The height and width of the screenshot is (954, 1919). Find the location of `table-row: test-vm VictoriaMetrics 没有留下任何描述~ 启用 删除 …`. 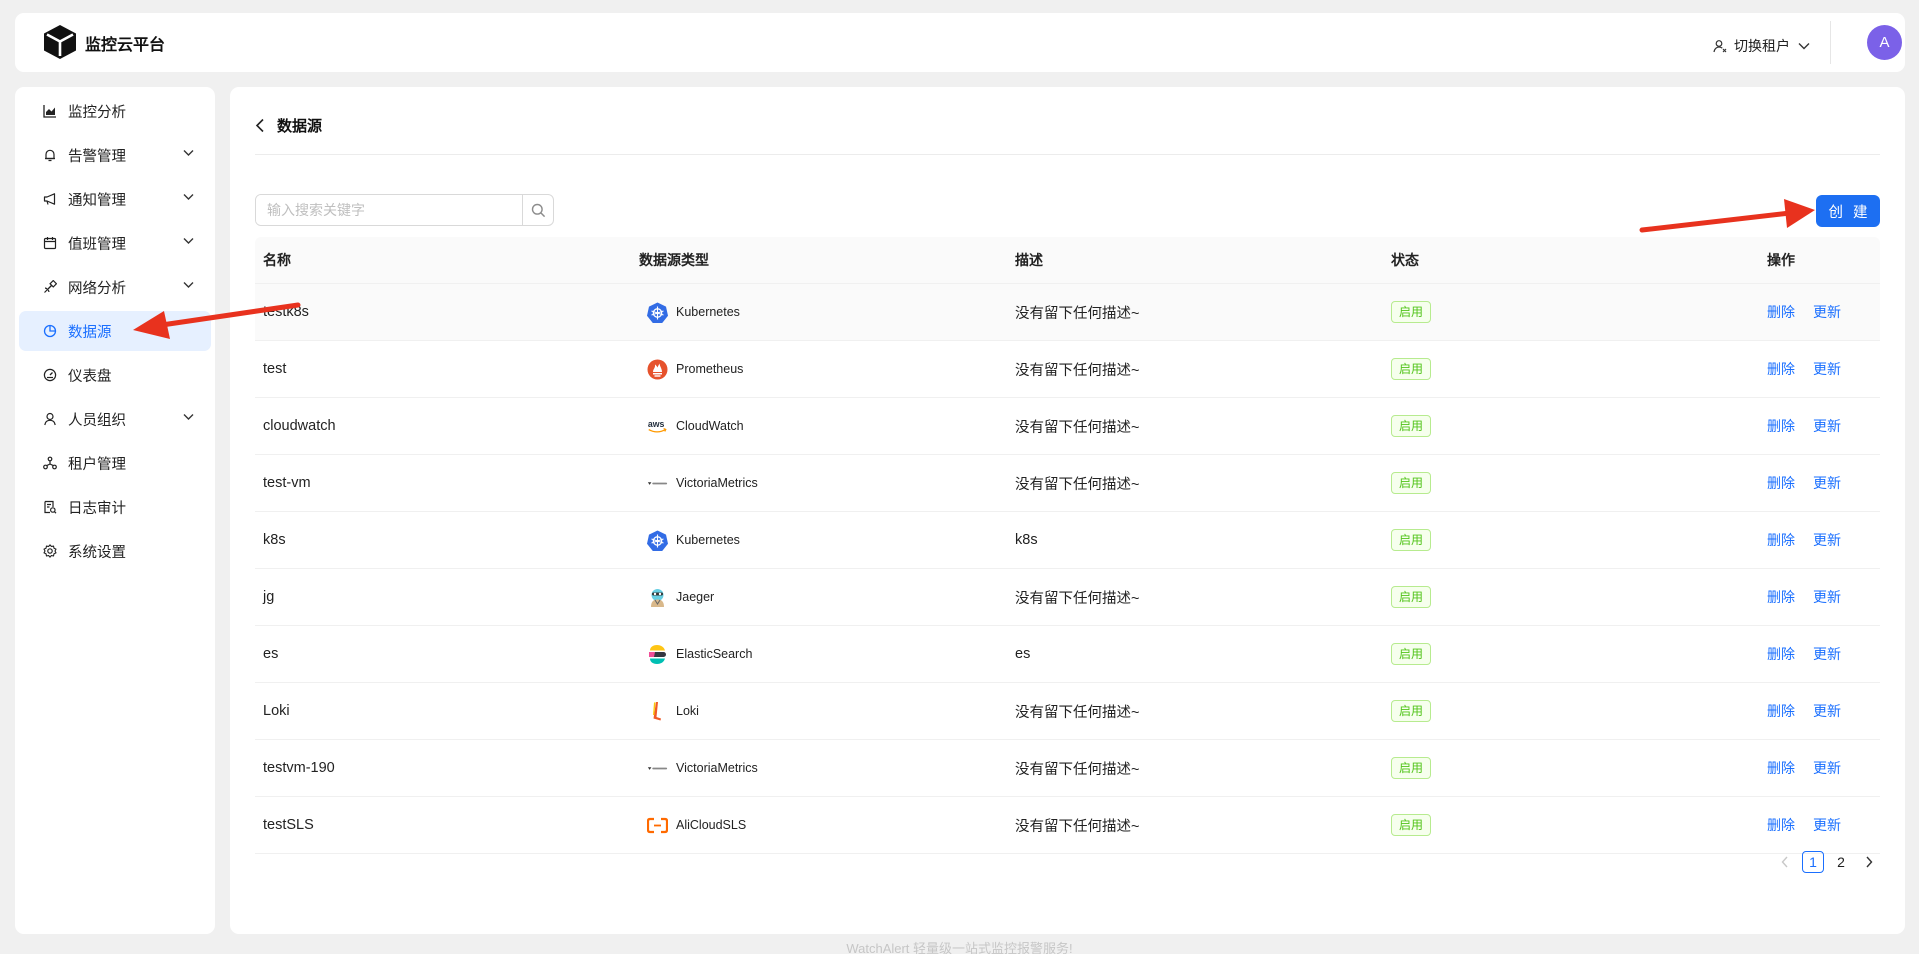

table-row: test-vm VictoriaMetrics 没有留下任何描述~ 启用 删除 … is located at coordinates (1067, 483).